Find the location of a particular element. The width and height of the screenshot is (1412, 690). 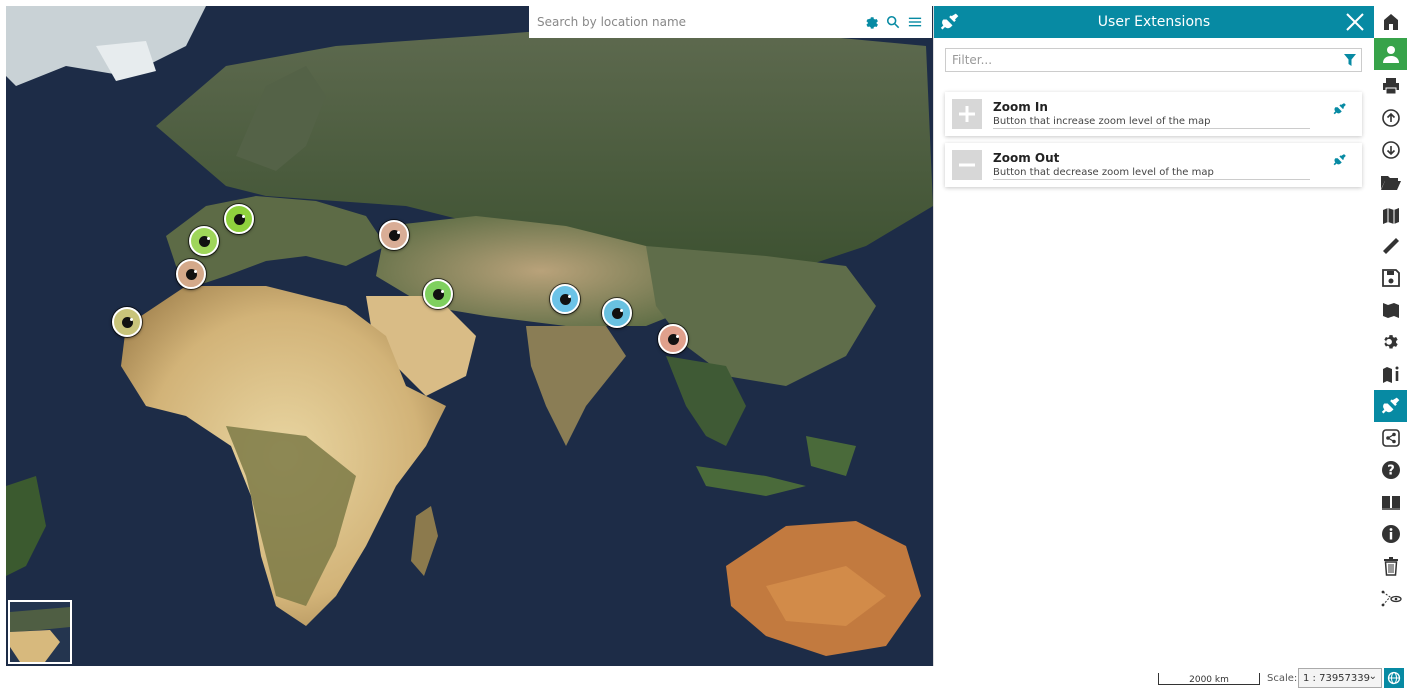

help-icon: ? is located at coordinates (1390, 470).